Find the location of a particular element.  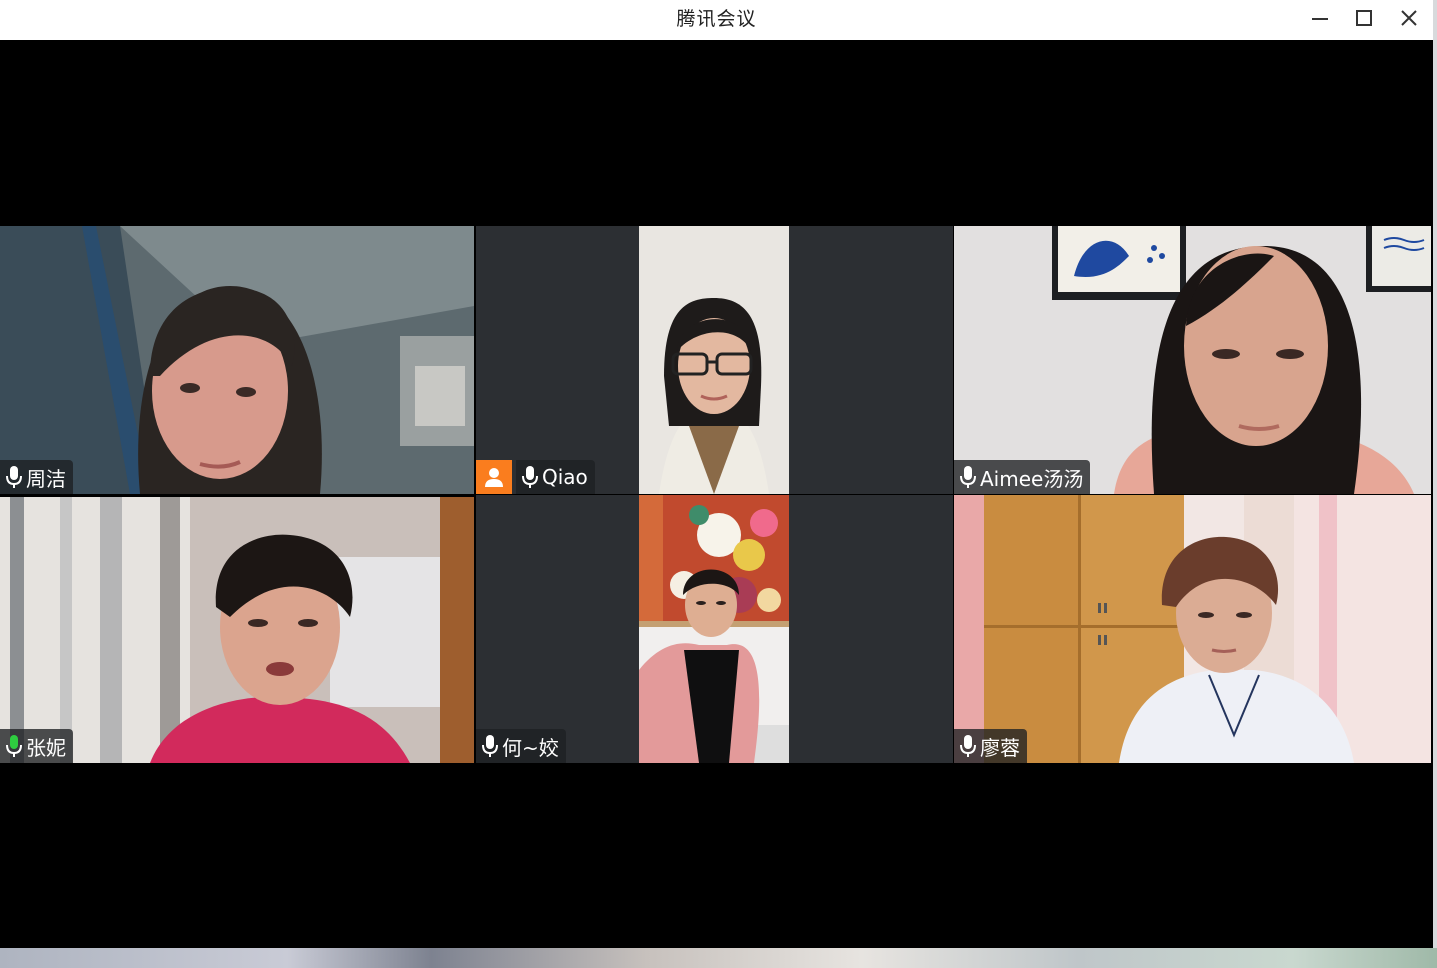

close-button is located at coordinates (1409, 18).